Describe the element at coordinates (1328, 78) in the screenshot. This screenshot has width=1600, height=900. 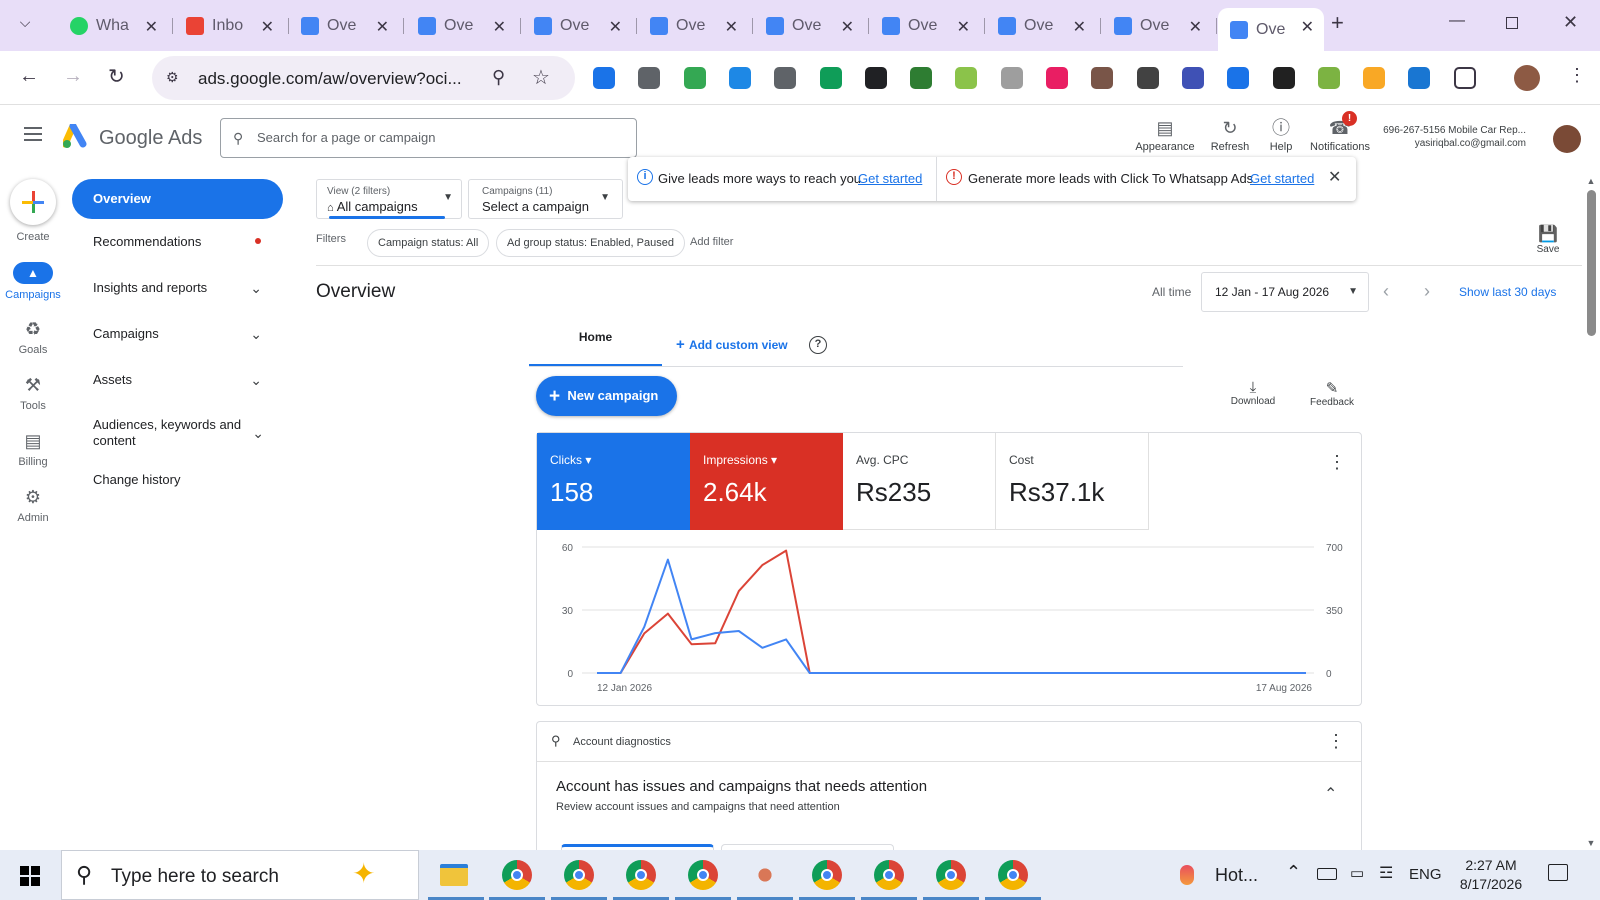
I see `ext-bulb-icon` at that location.